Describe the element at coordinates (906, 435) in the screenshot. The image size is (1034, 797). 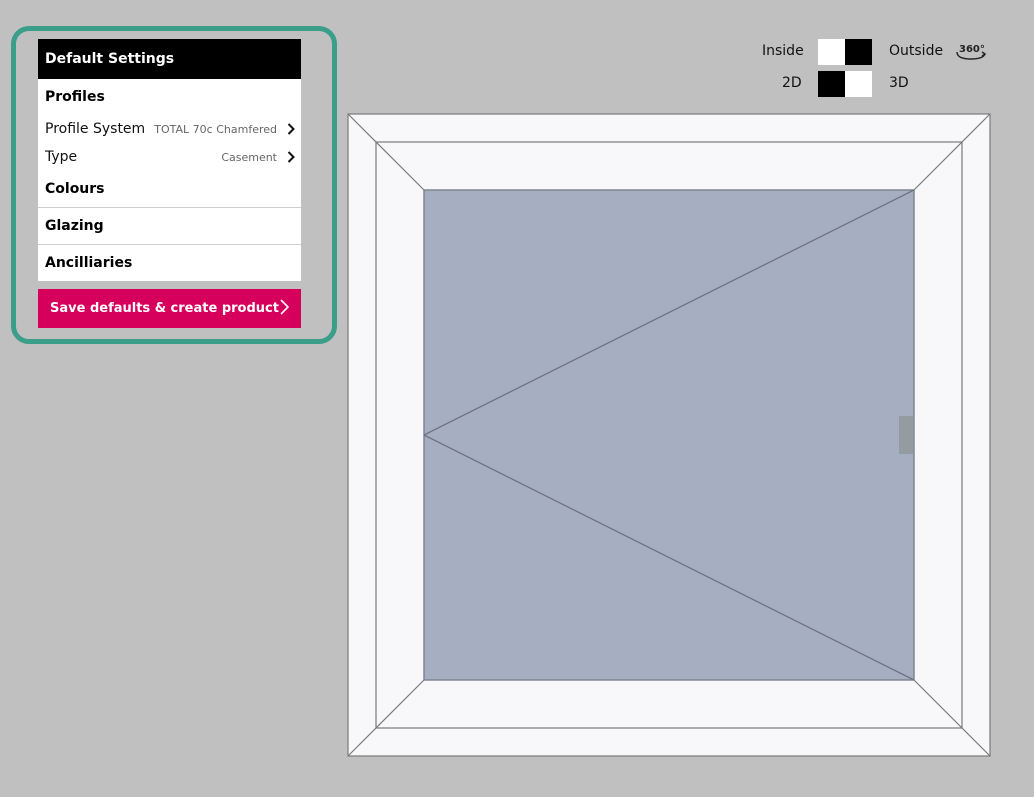
I see `window-handle` at that location.